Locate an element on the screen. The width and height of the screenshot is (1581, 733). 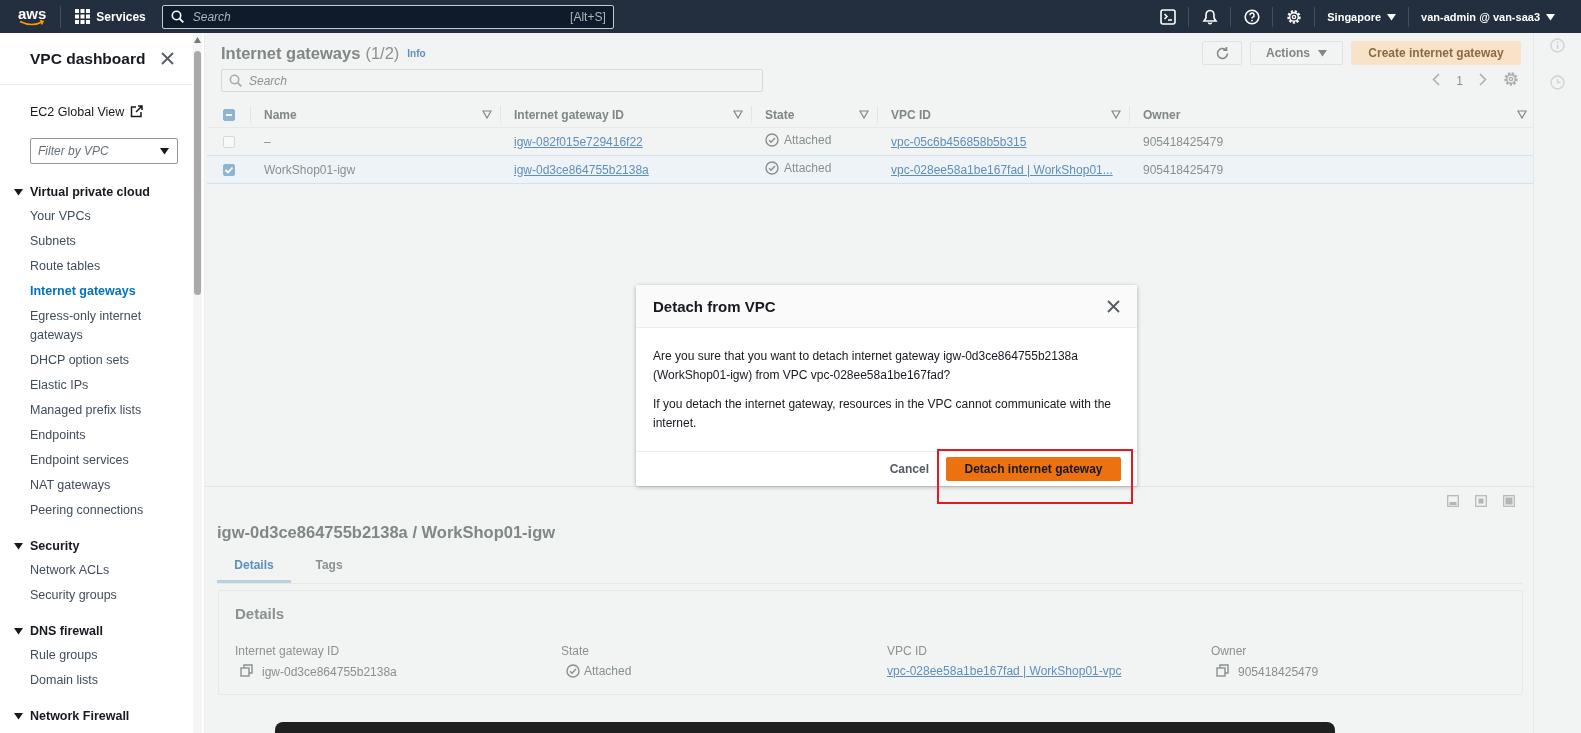
check-icon is located at coordinates (228, 170).